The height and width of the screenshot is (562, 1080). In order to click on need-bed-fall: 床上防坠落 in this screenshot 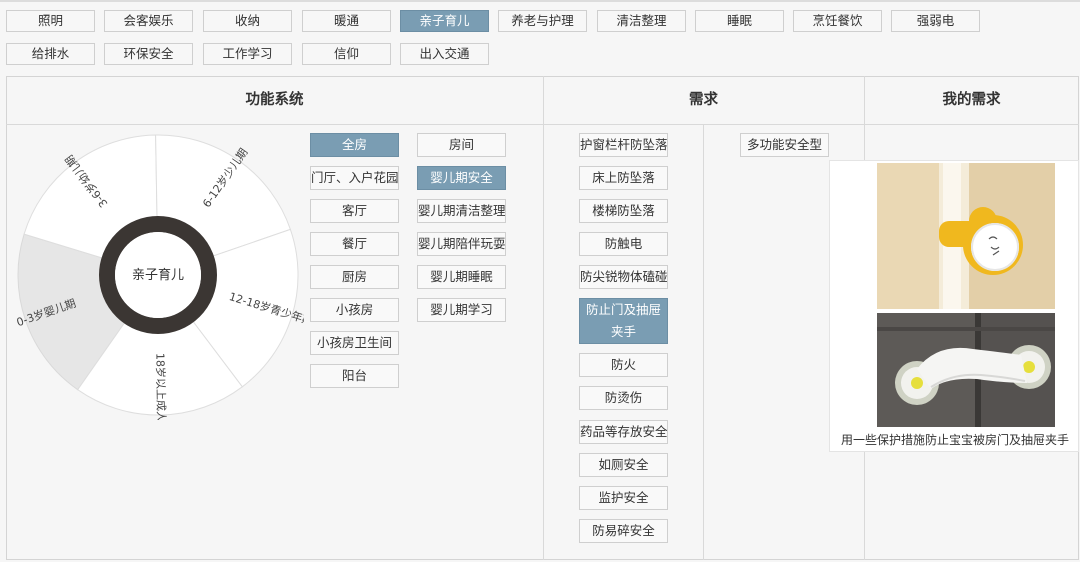, I will do `click(623, 178)`.